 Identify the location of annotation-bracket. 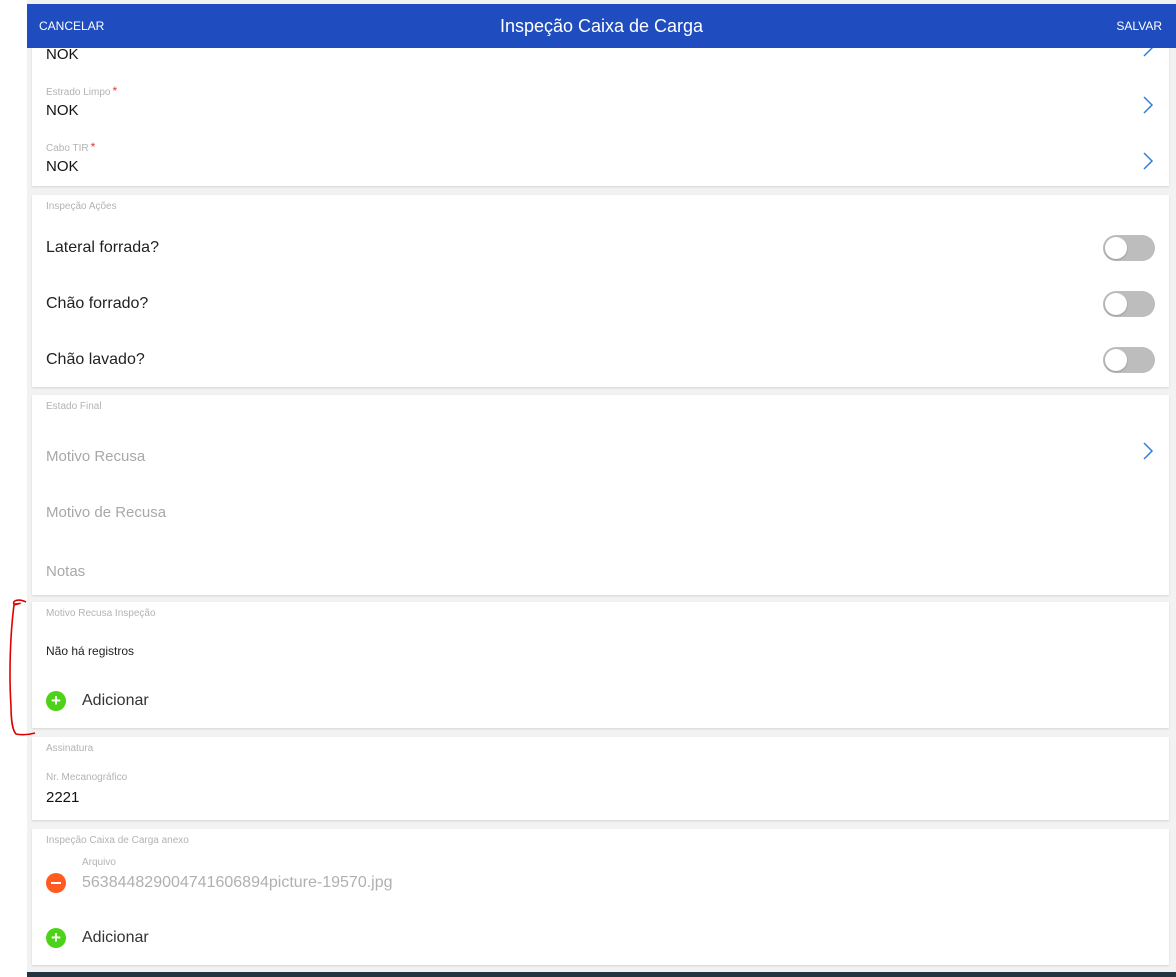
(22, 667).